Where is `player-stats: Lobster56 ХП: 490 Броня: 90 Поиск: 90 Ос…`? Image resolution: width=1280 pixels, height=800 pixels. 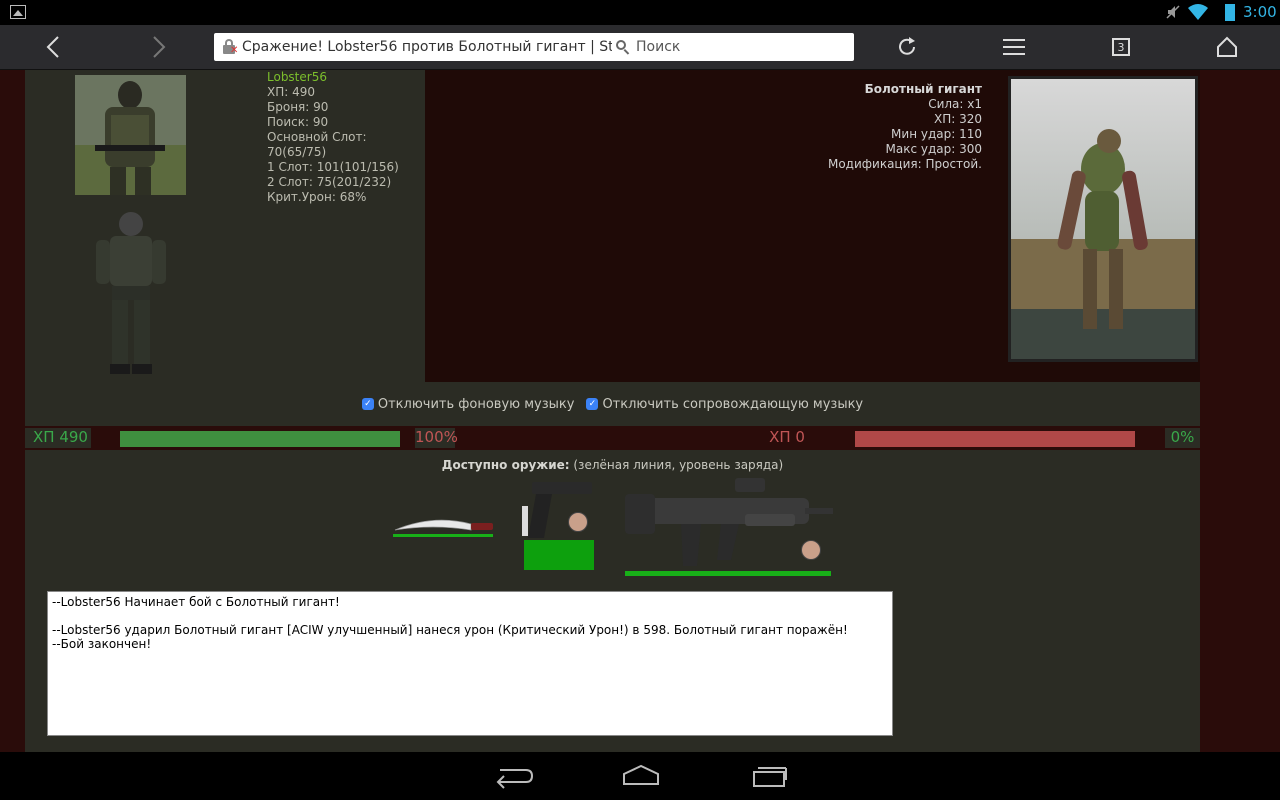
player-stats: Lobster56 ХП: 490 Броня: 90 Поиск: 90 Ос… is located at coordinates (346, 137).